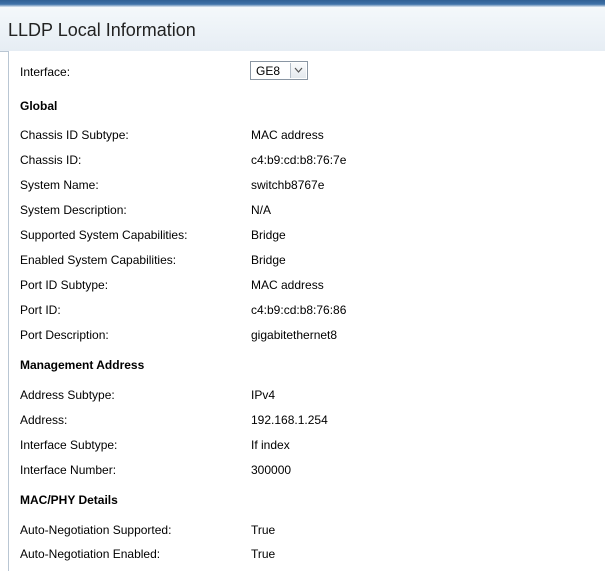 The image size is (605, 571). I want to click on row-label: System Name:, so click(59, 185).